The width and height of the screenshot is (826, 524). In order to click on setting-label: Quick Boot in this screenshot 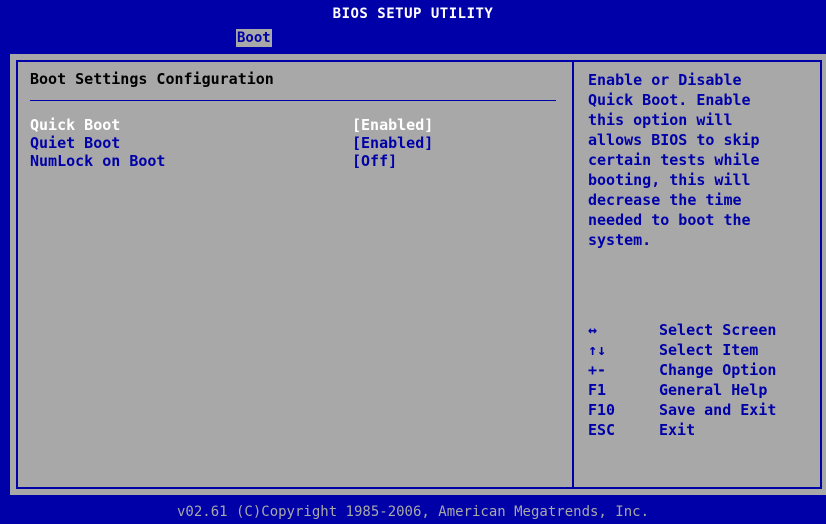, I will do `click(75, 125)`.